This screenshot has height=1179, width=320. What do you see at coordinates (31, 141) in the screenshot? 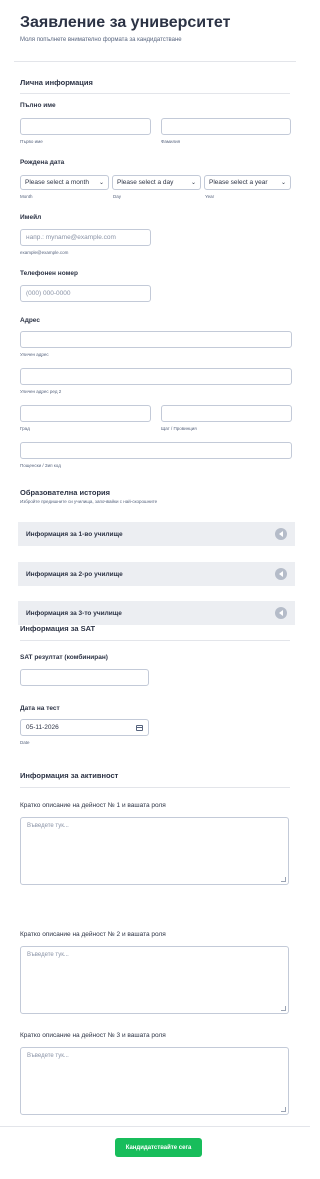
I see `first-name-sublabel: Първо име` at bounding box center [31, 141].